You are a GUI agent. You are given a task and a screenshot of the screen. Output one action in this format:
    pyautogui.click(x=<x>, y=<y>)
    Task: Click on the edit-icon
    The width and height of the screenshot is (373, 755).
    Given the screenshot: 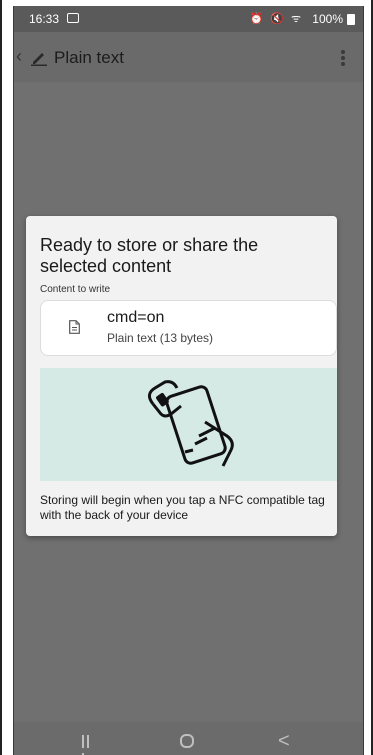 What is the action you would take?
    pyautogui.click(x=39, y=58)
    